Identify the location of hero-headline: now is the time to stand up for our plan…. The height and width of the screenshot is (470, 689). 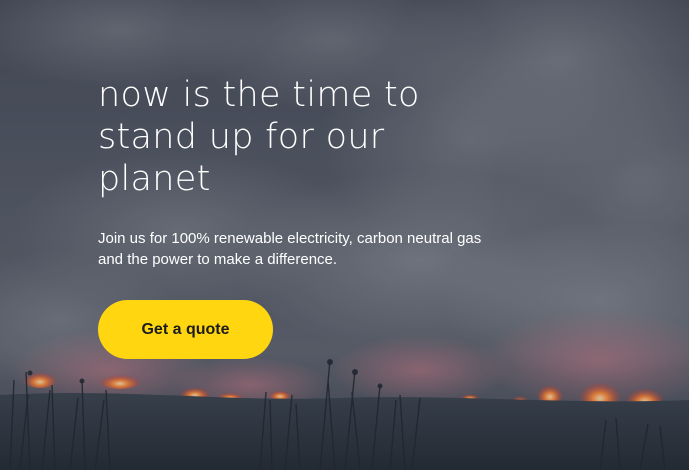
(259, 137).